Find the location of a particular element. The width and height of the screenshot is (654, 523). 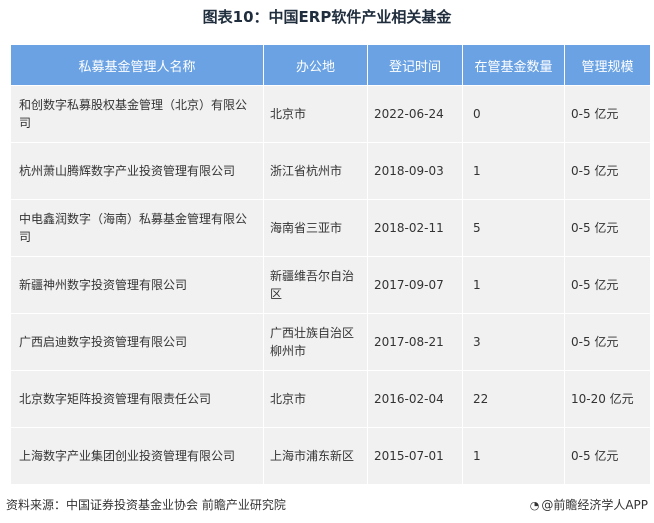

table-header-row: 私募基金管理人名称 办公地 登记时间 在管基金数量 管理规模 is located at coordinates (330, 65).